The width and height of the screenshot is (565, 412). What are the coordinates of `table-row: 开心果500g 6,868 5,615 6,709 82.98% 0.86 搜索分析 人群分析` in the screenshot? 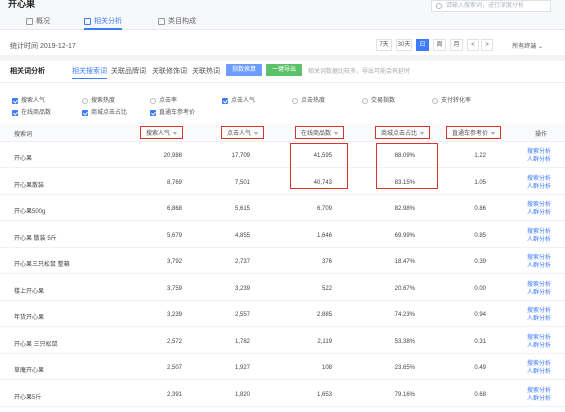 It's located at (282, 208).